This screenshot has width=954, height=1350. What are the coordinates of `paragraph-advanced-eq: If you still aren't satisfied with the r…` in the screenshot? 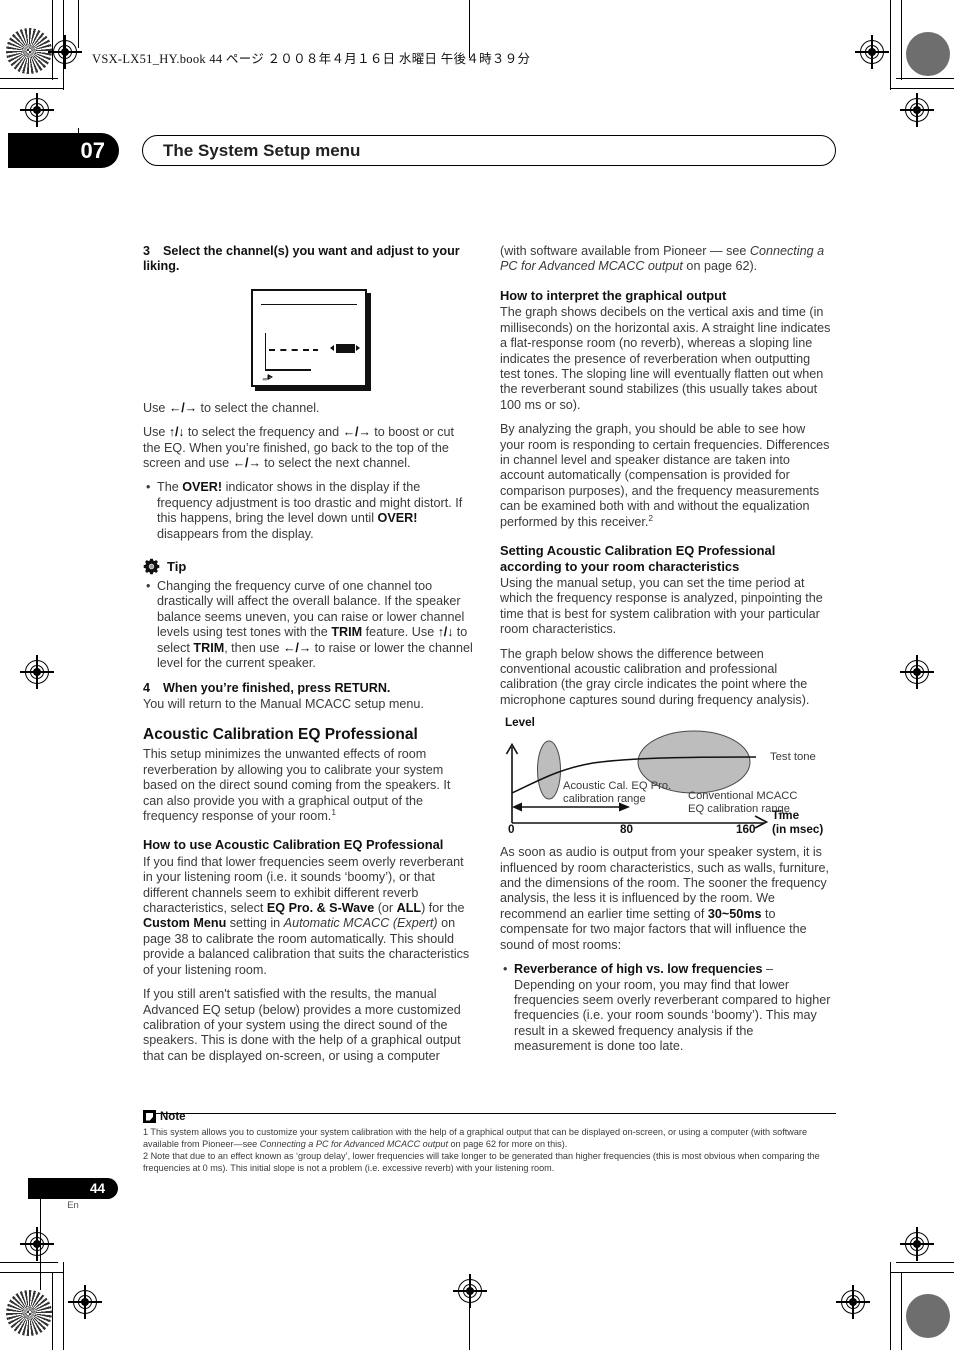 It's located at (302, 1025).